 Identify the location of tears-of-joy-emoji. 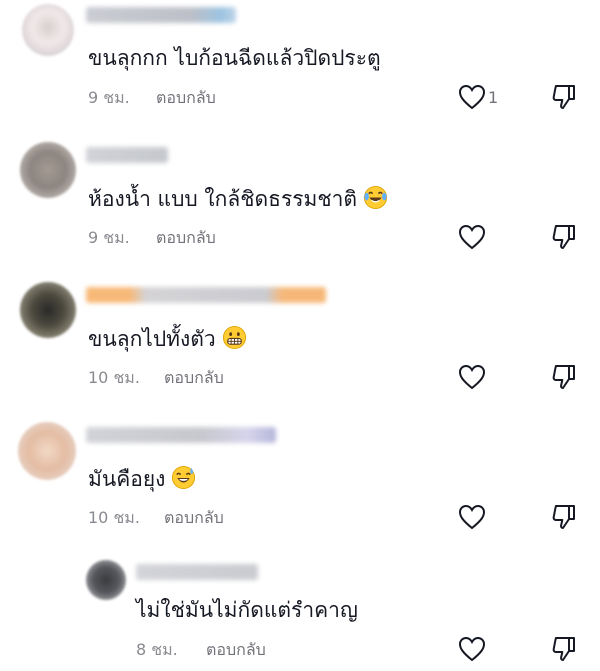
(376, 197).